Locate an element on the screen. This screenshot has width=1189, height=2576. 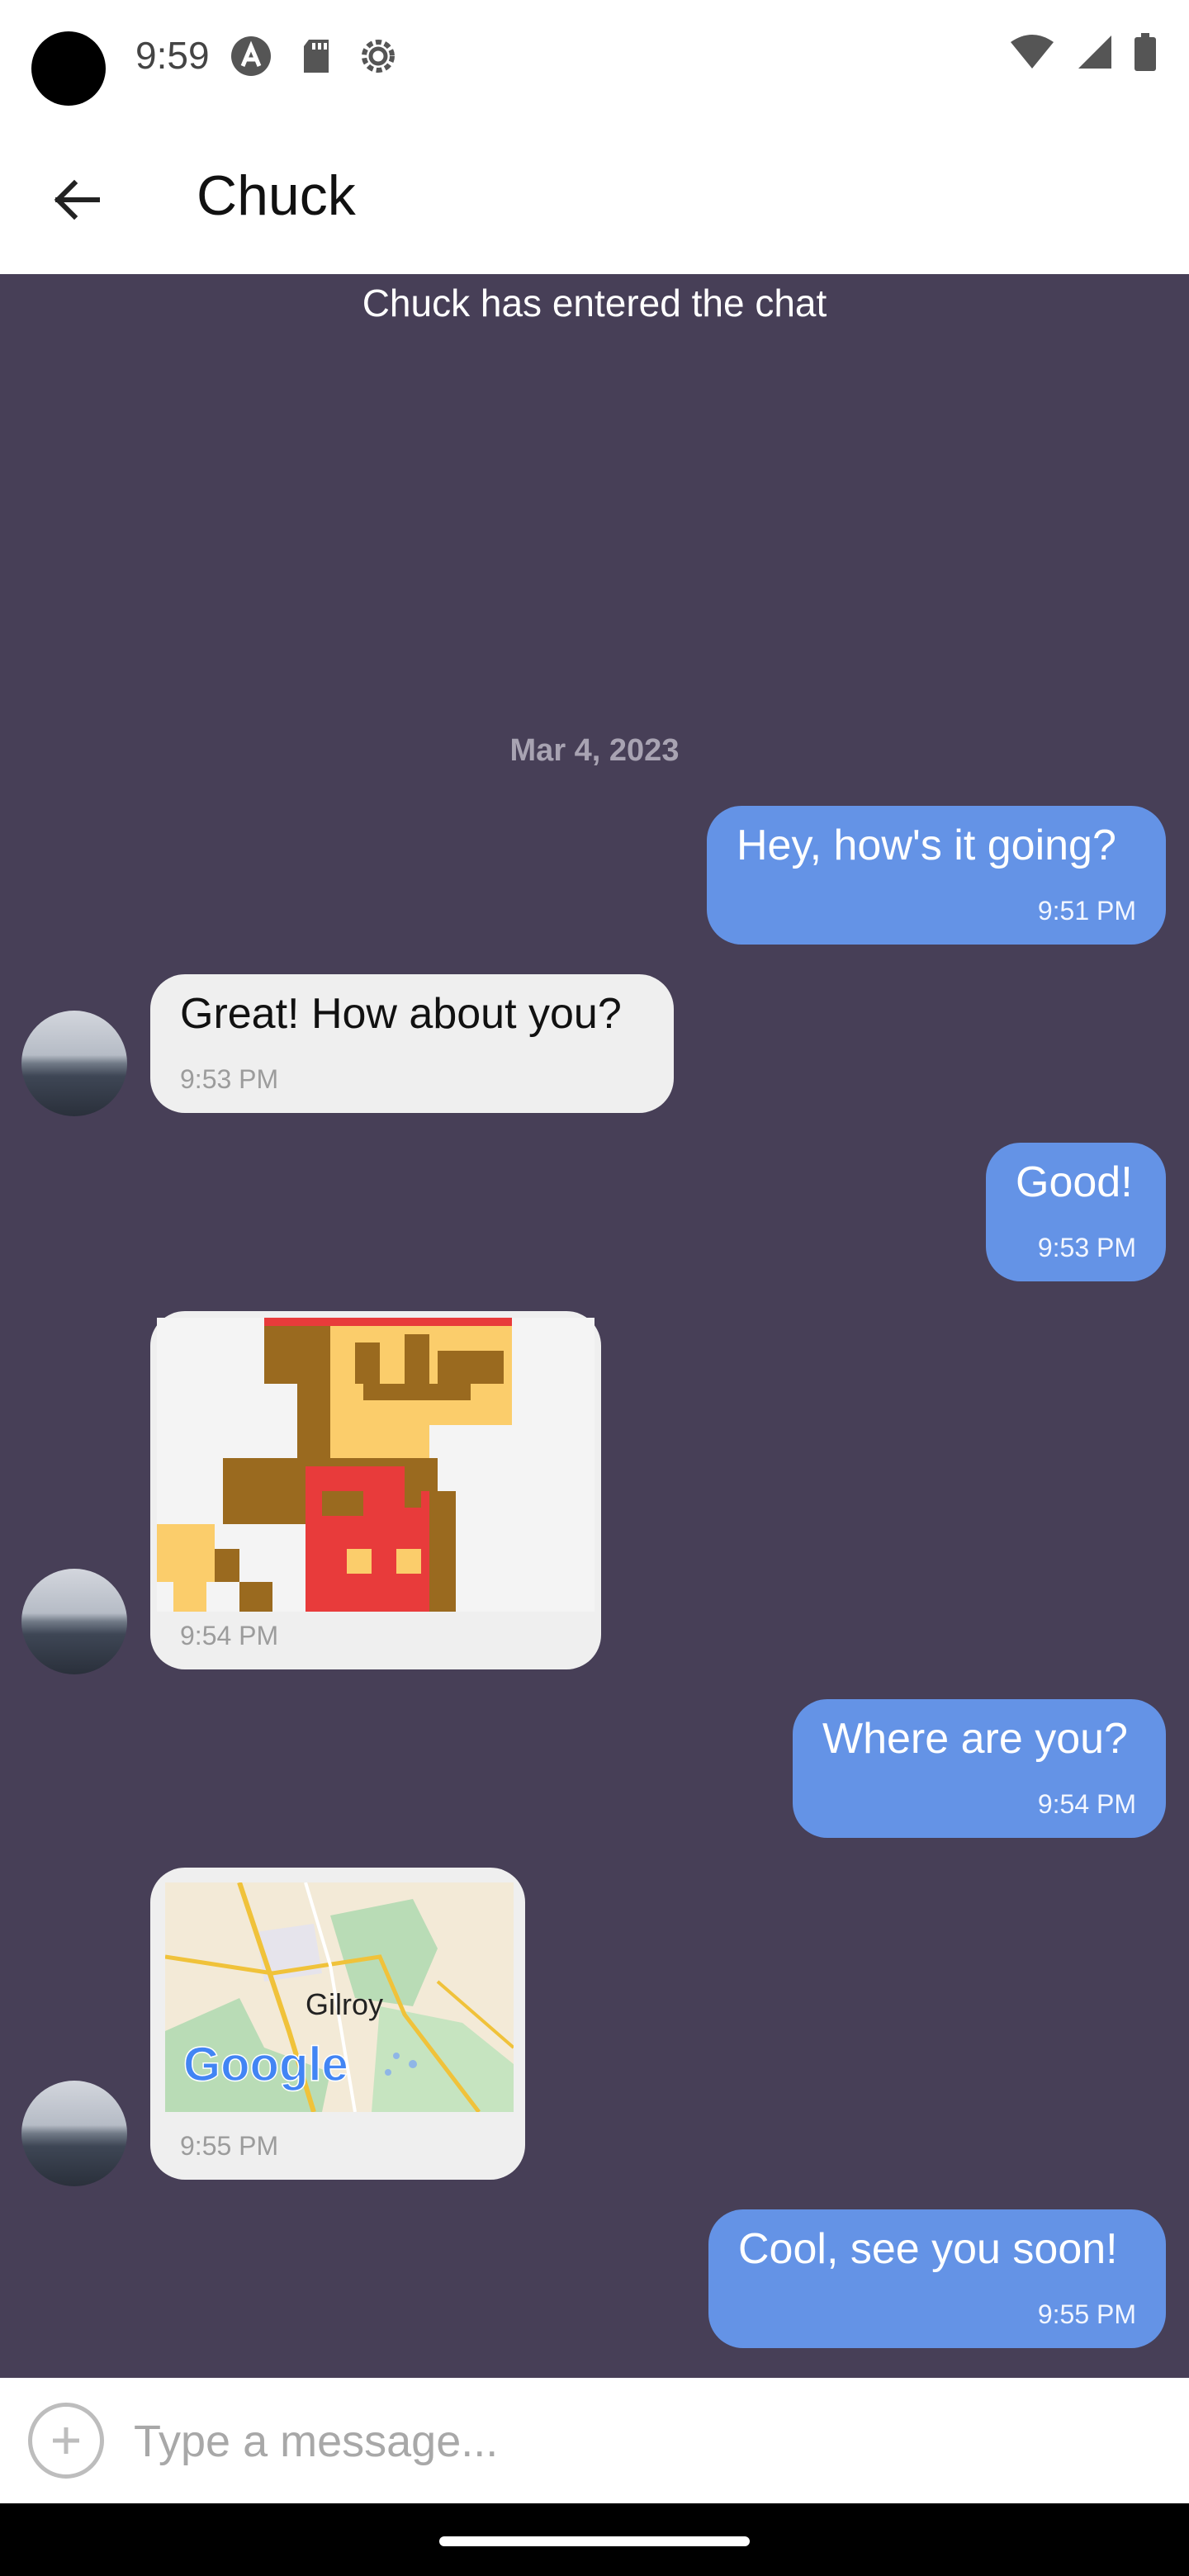
location-message-bubble: Gilroy Google 9:55 PM is located at coordinates (337, 2024).